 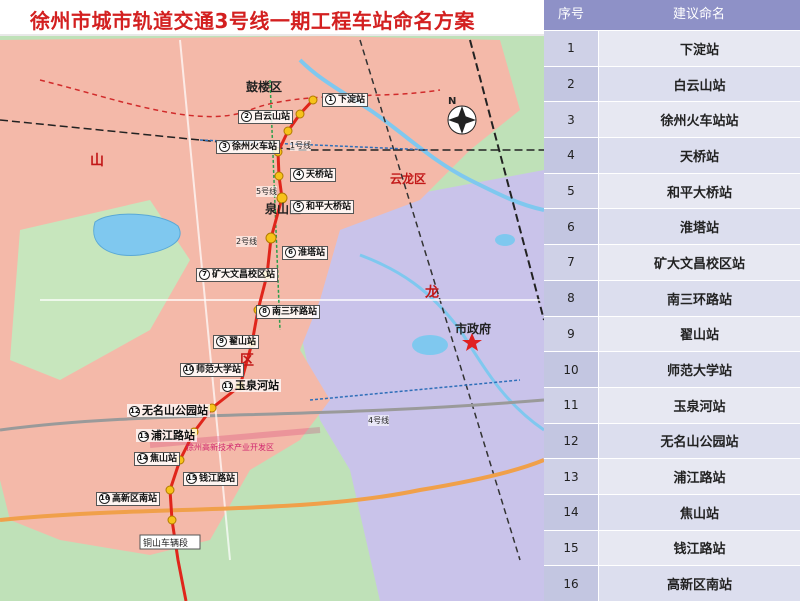 I want to click on table-row: 3 徐州火车站站, so click(x=672, y=119).